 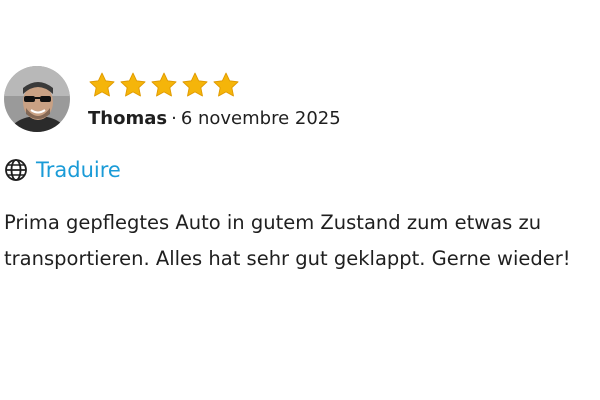 I want to click on byline: Thomas · 6 novembre 2025, so click(x=214, y=118).